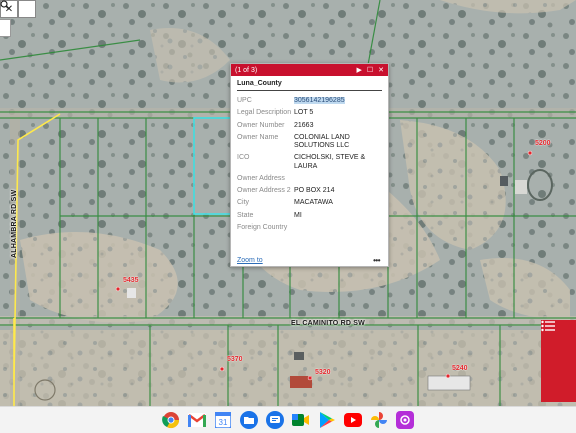  I want to click on popup-header: (1 of 3) ▶ ☐ ✕, so click(309, 70).